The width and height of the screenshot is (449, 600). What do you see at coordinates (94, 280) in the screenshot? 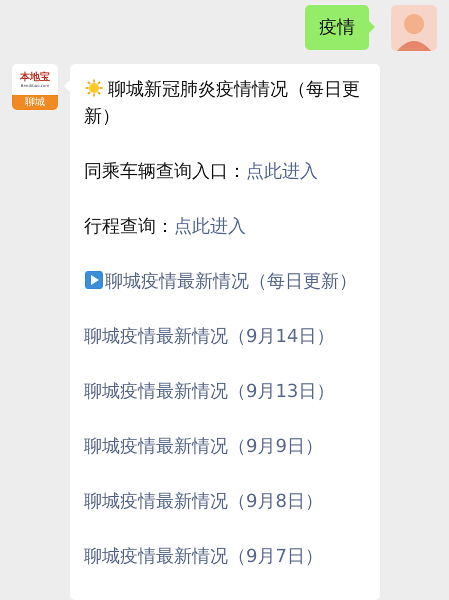
I see `play-icon` at bounding box center [94, 280].